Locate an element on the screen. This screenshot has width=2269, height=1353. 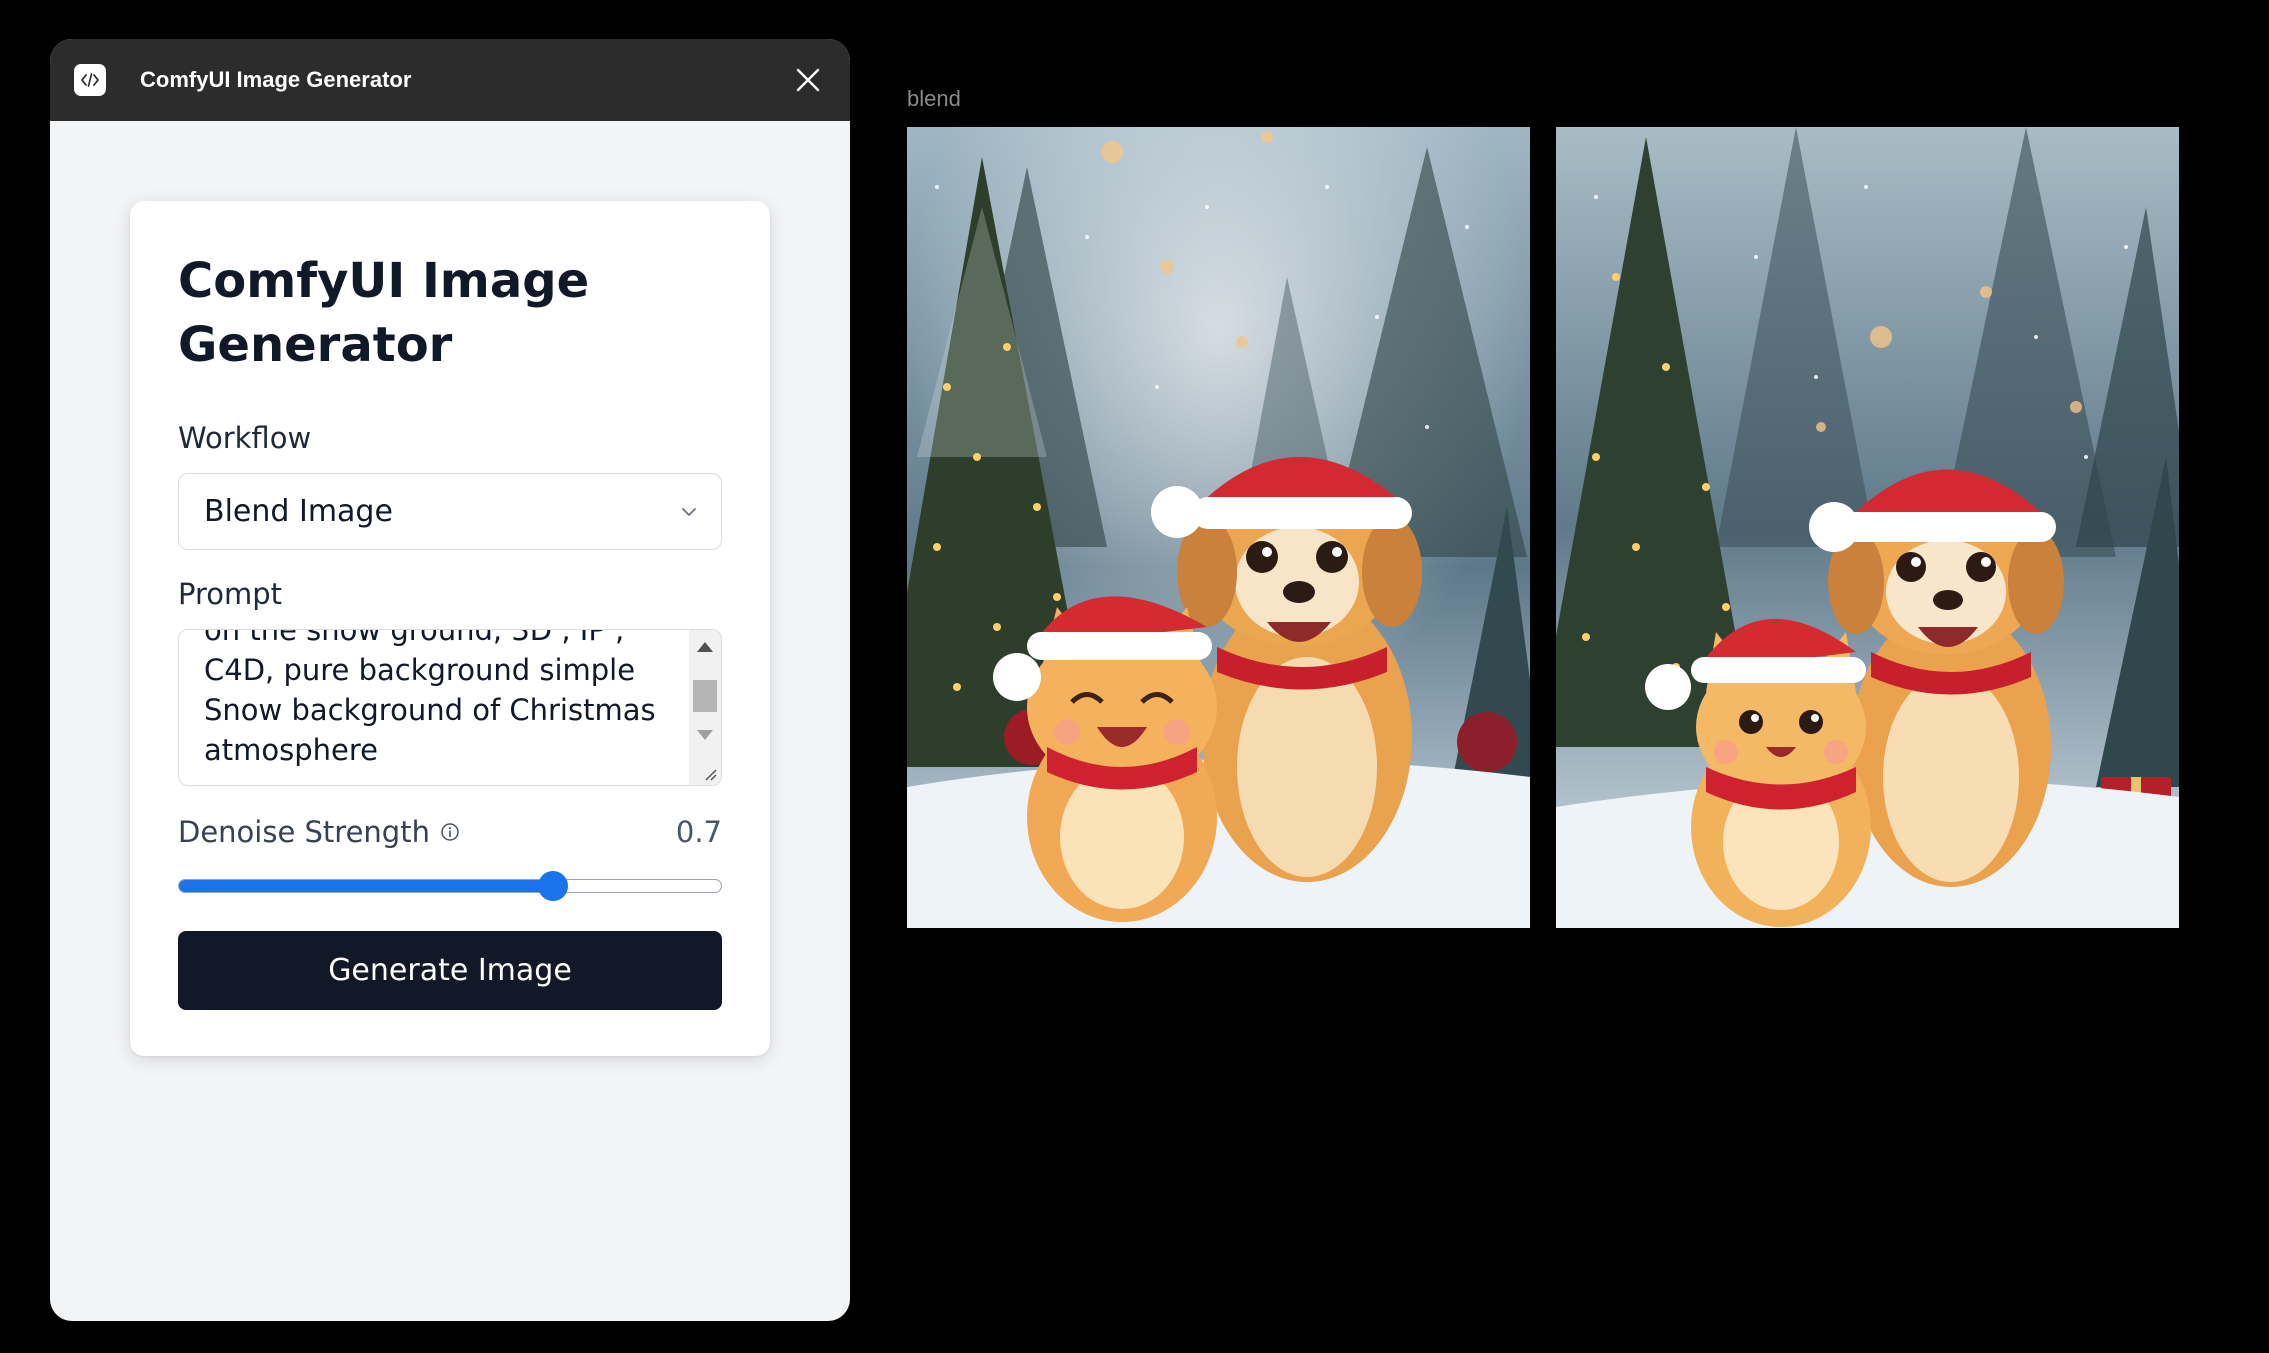
denoise-label: Denoise Strength is located at coordinates (304, 832).